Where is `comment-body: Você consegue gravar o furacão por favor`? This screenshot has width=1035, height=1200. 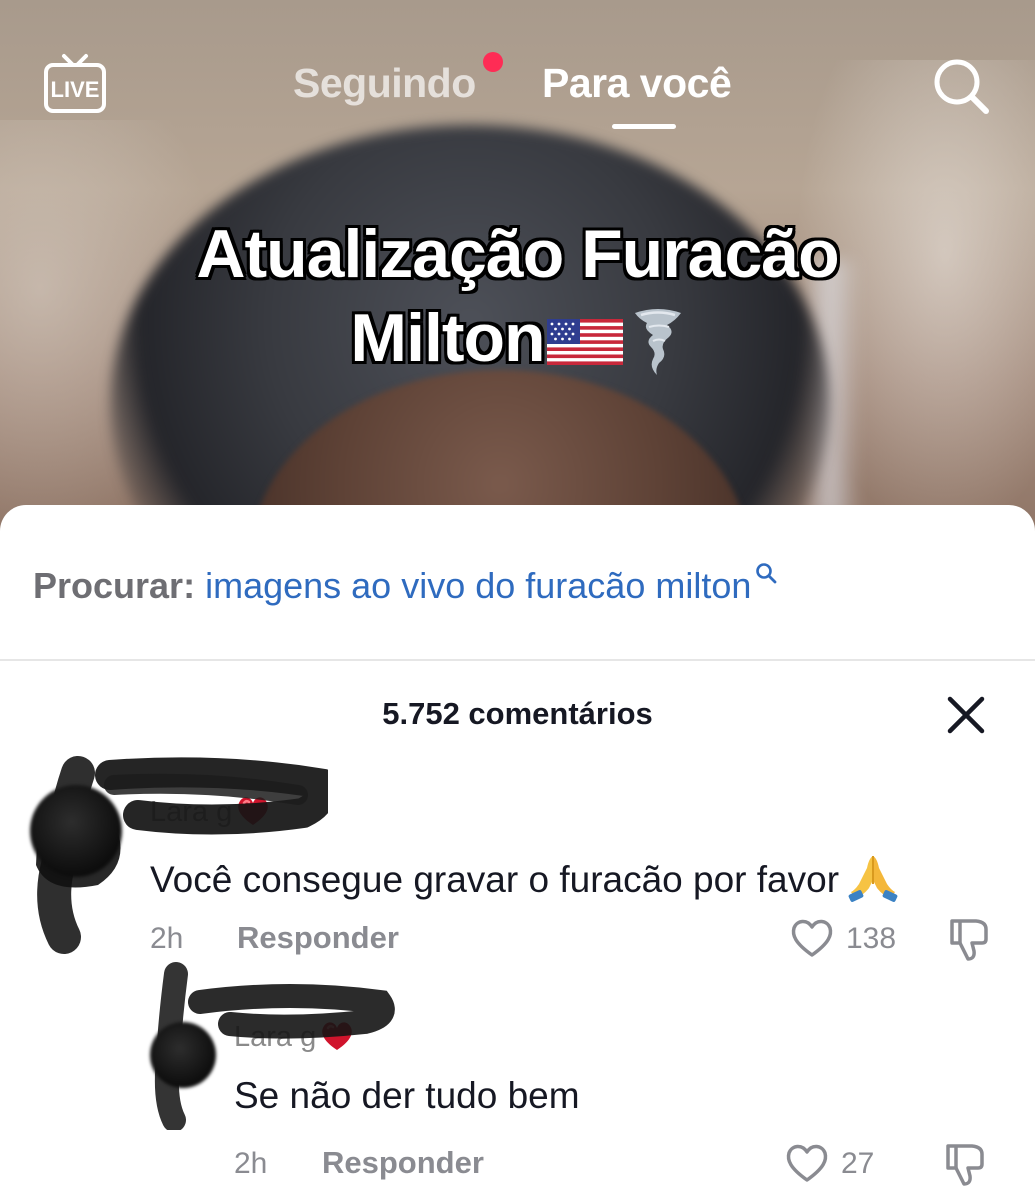
comment-body: Você consegue gravar o furacão por favor is located at coordinates (495, 879).